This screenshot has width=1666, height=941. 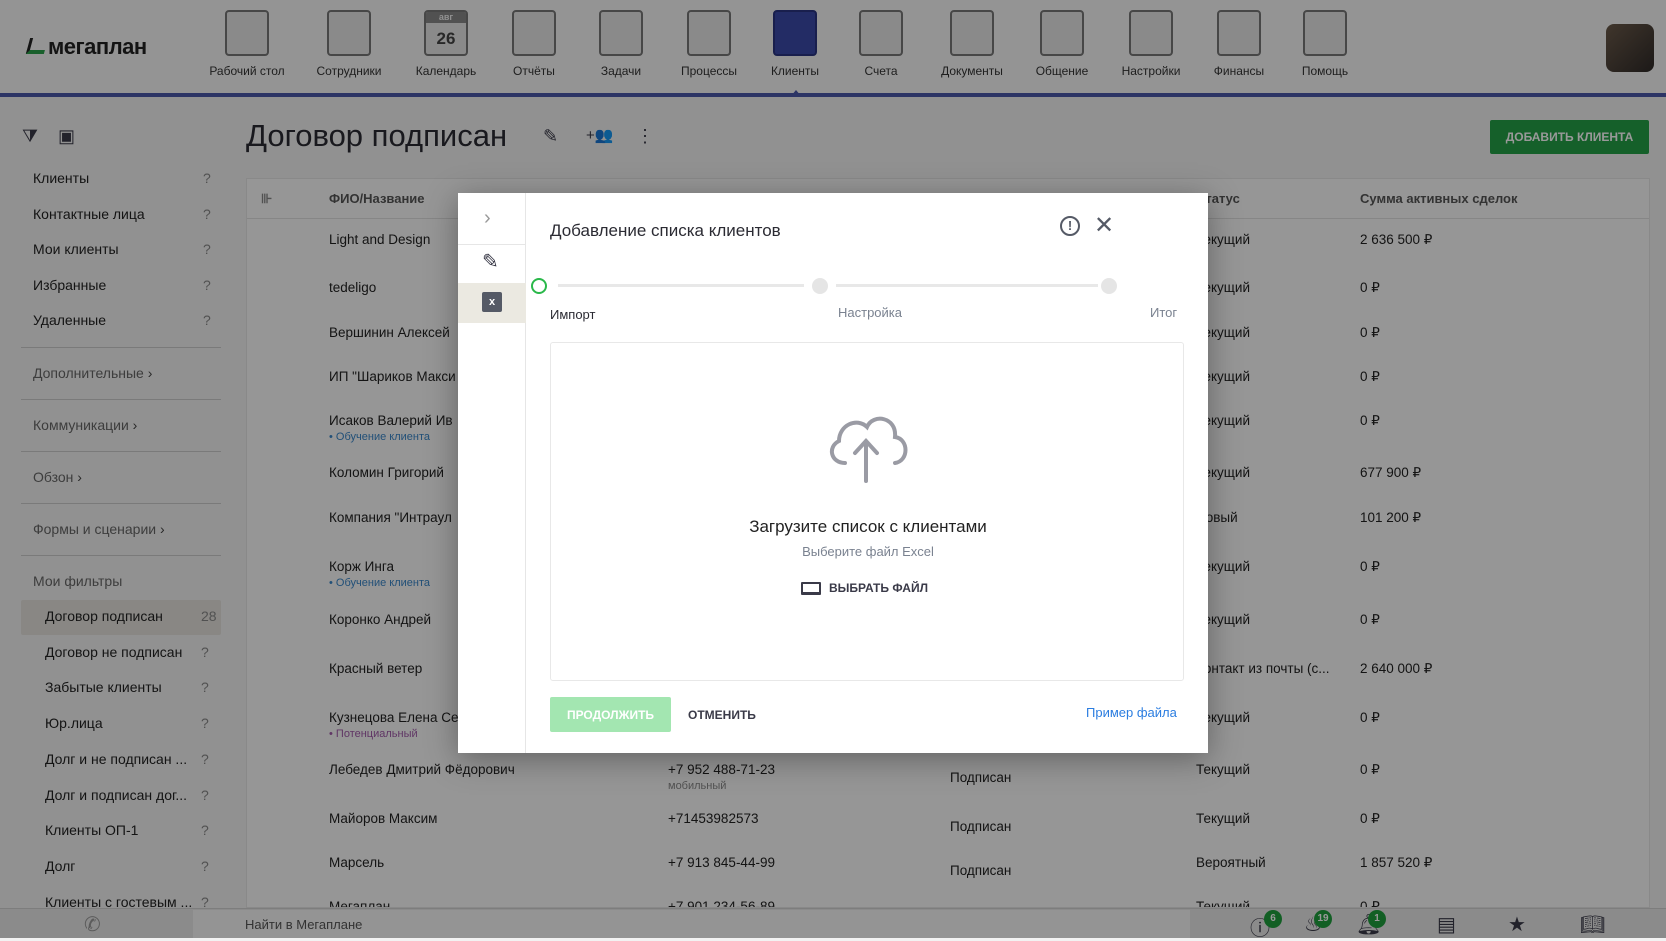 What do you see at coordinates (870, 312) in the screenshot?
I see `step-label-settings: Настройка` at bounding box center [870, 312].